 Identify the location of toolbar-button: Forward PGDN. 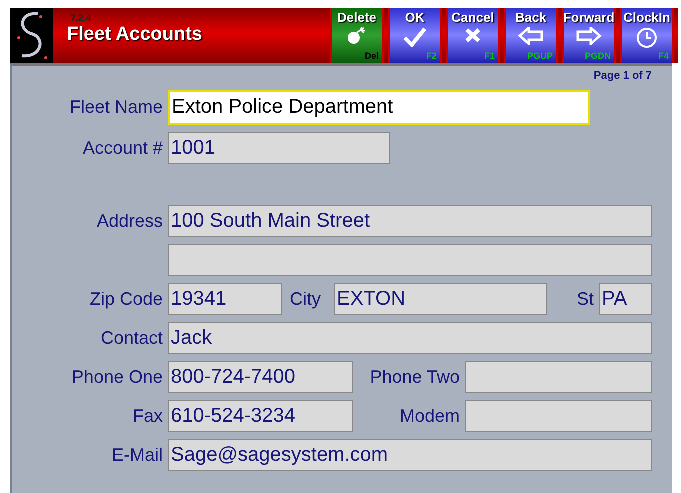
(589, 35).